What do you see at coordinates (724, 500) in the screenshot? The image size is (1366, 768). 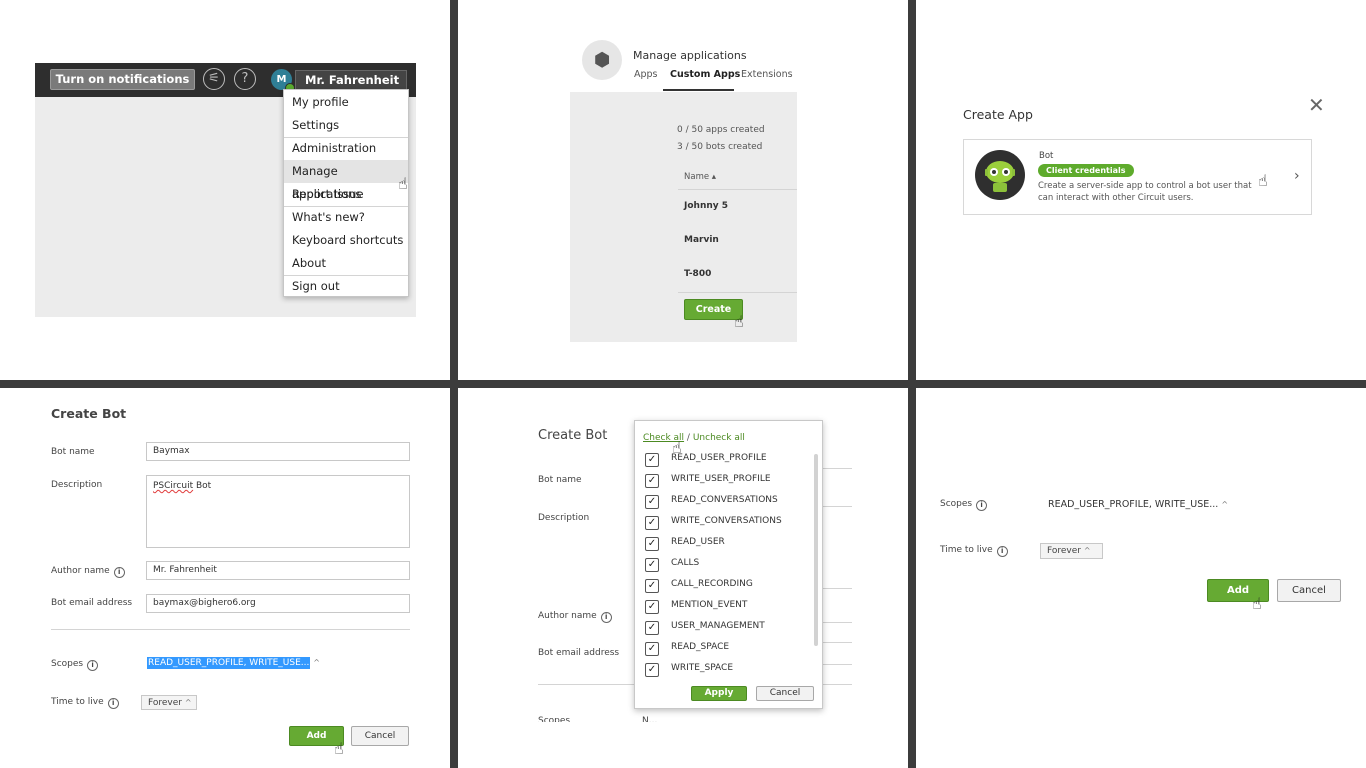 I see `scope-option-label: READ_CONVERSATIONS` at bounding box center [724, 500].